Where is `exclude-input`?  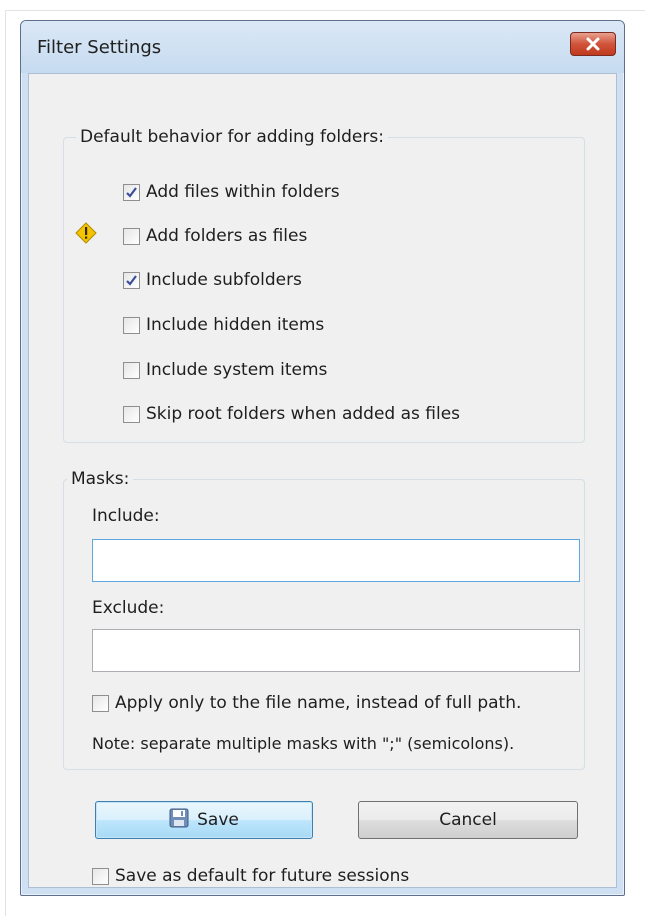
exclude-input is located at coordinates (336, 650).